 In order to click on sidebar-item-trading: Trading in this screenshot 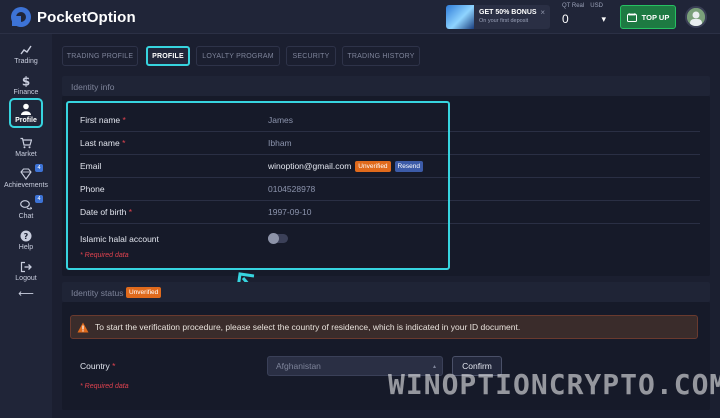, I will do `click(26, 54)`.